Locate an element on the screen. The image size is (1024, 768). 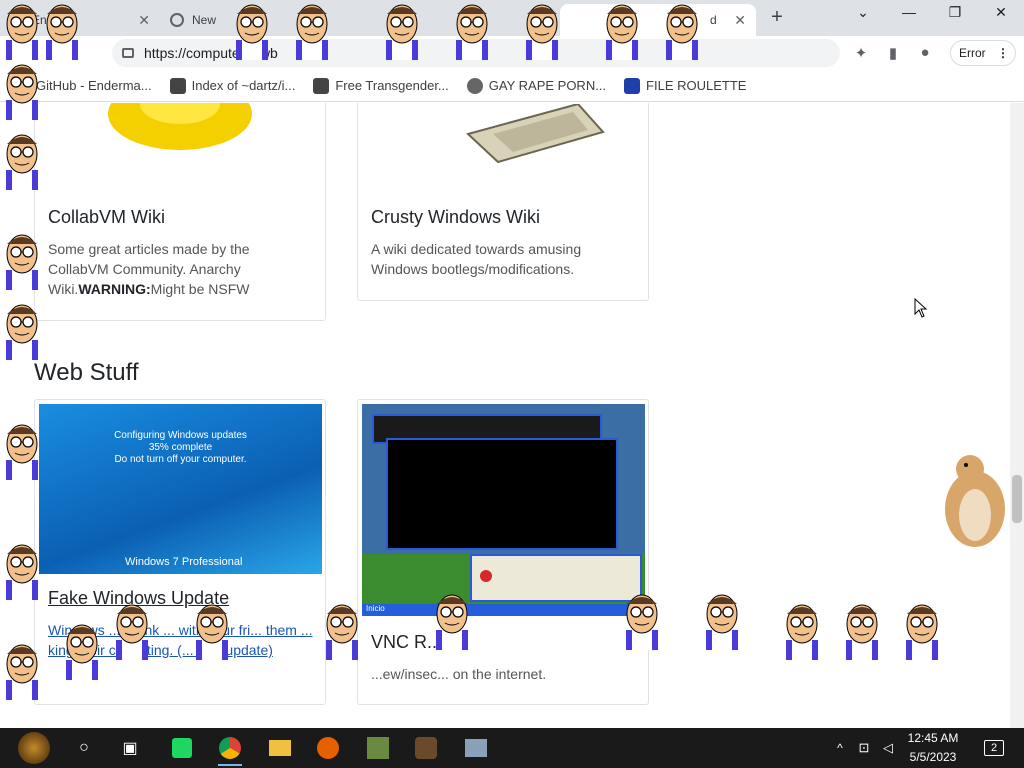
sunflower-image is located at coordinates (180, 126).